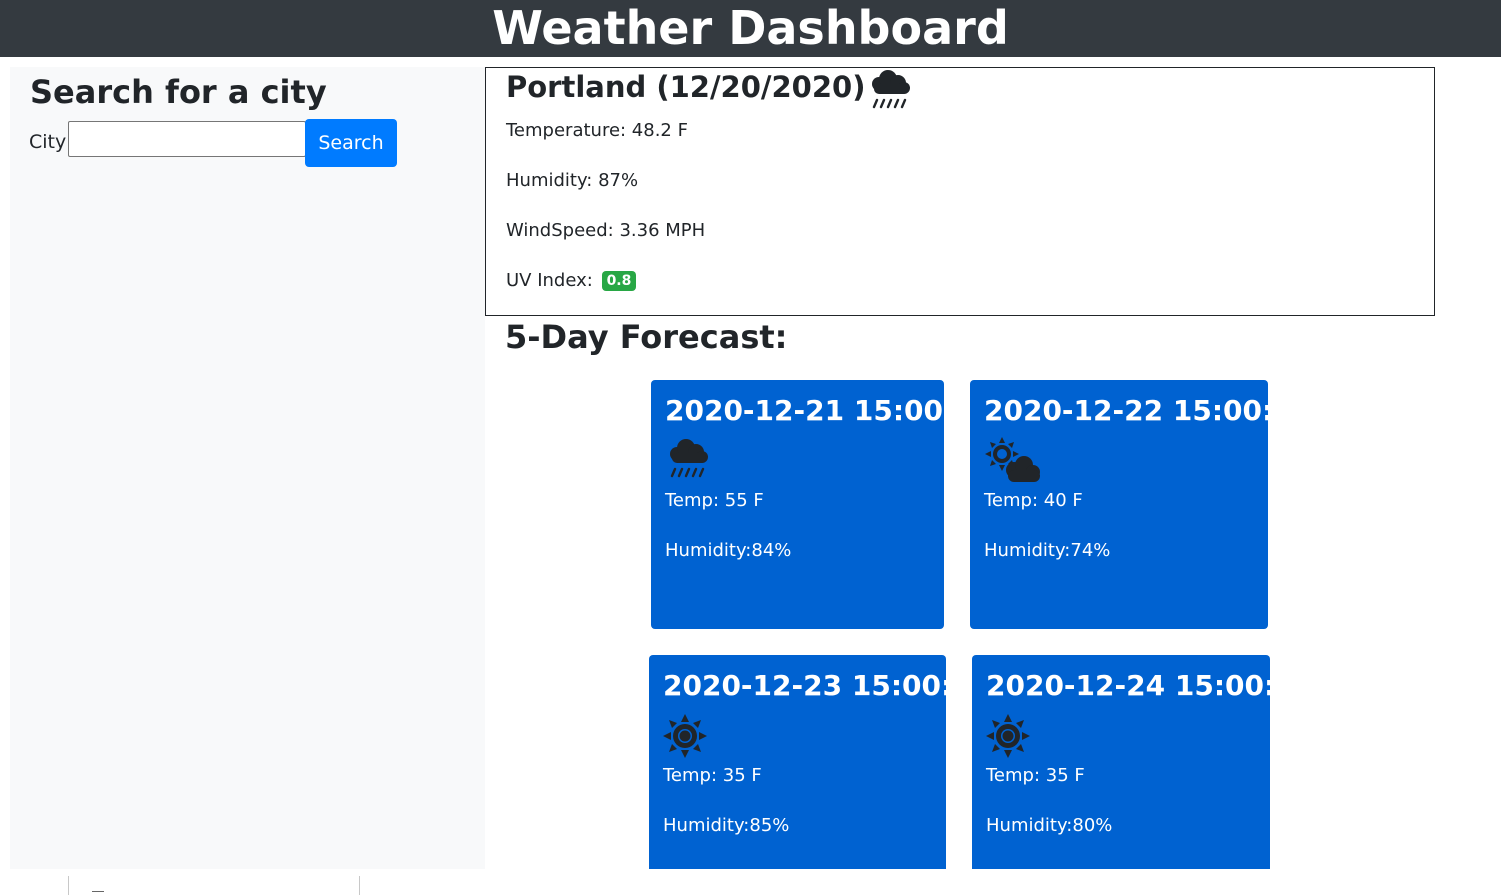 The width and height of the screenshot is (1501, 895). What do you see at coordinates (726, 825) in the screenshot?
I see `forecast-humidity: Humidity:85%` at bounding box center [726, 825].